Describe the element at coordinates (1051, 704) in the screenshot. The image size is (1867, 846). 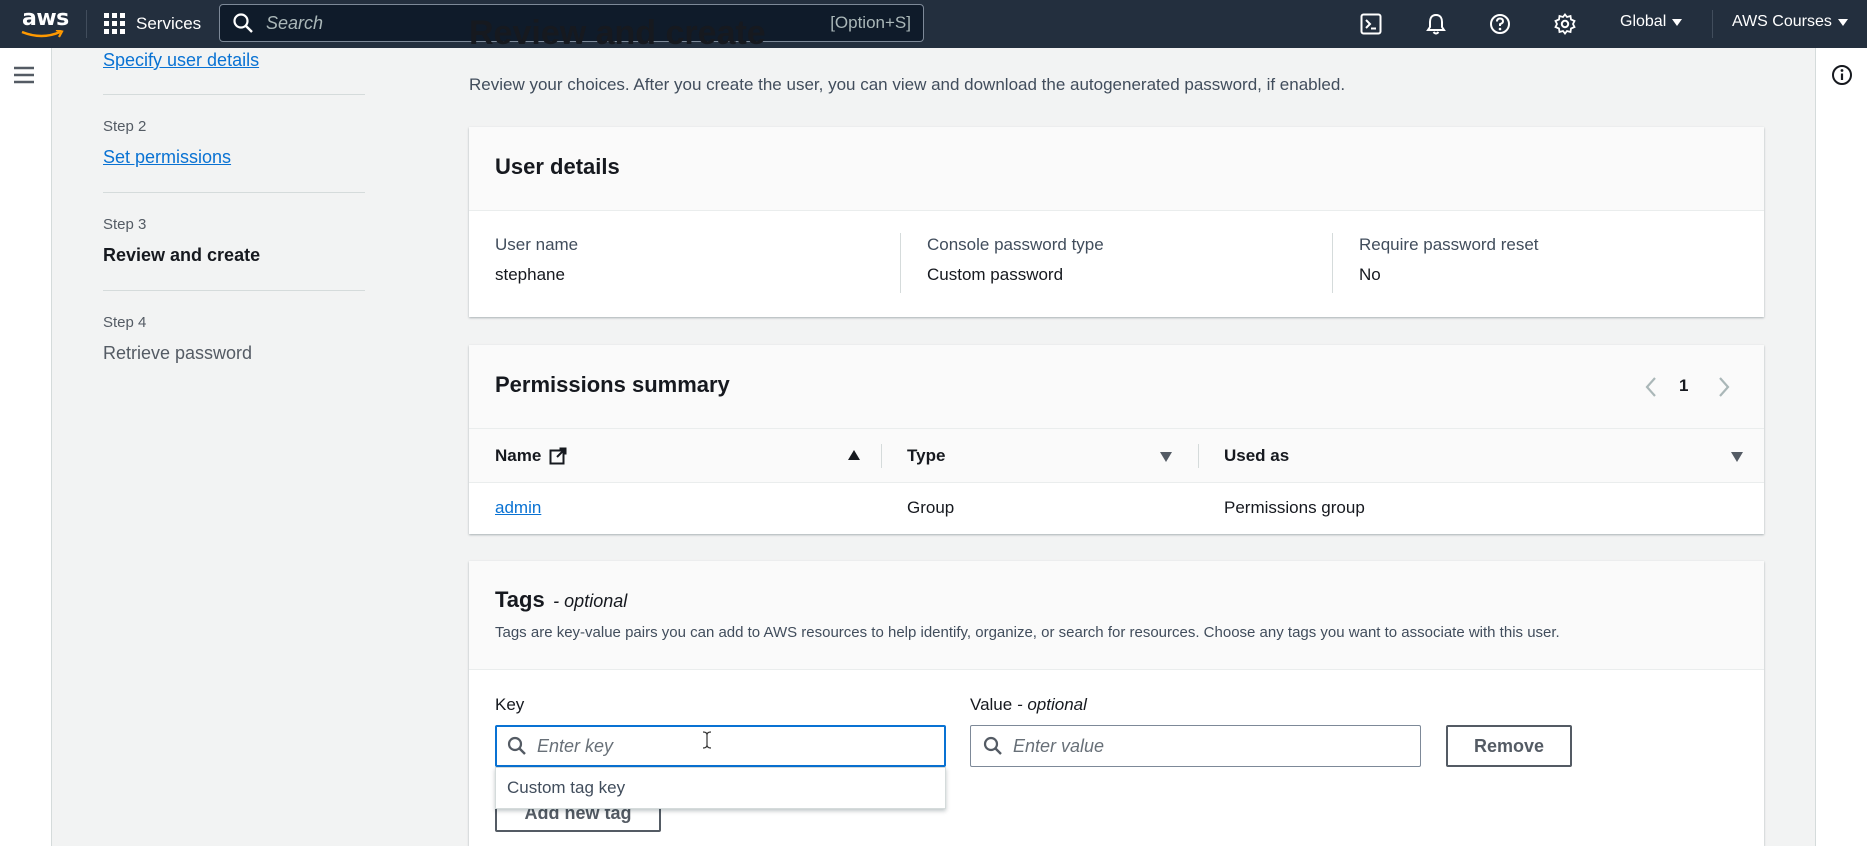
I see `value-optional-label: - optional` at that location.